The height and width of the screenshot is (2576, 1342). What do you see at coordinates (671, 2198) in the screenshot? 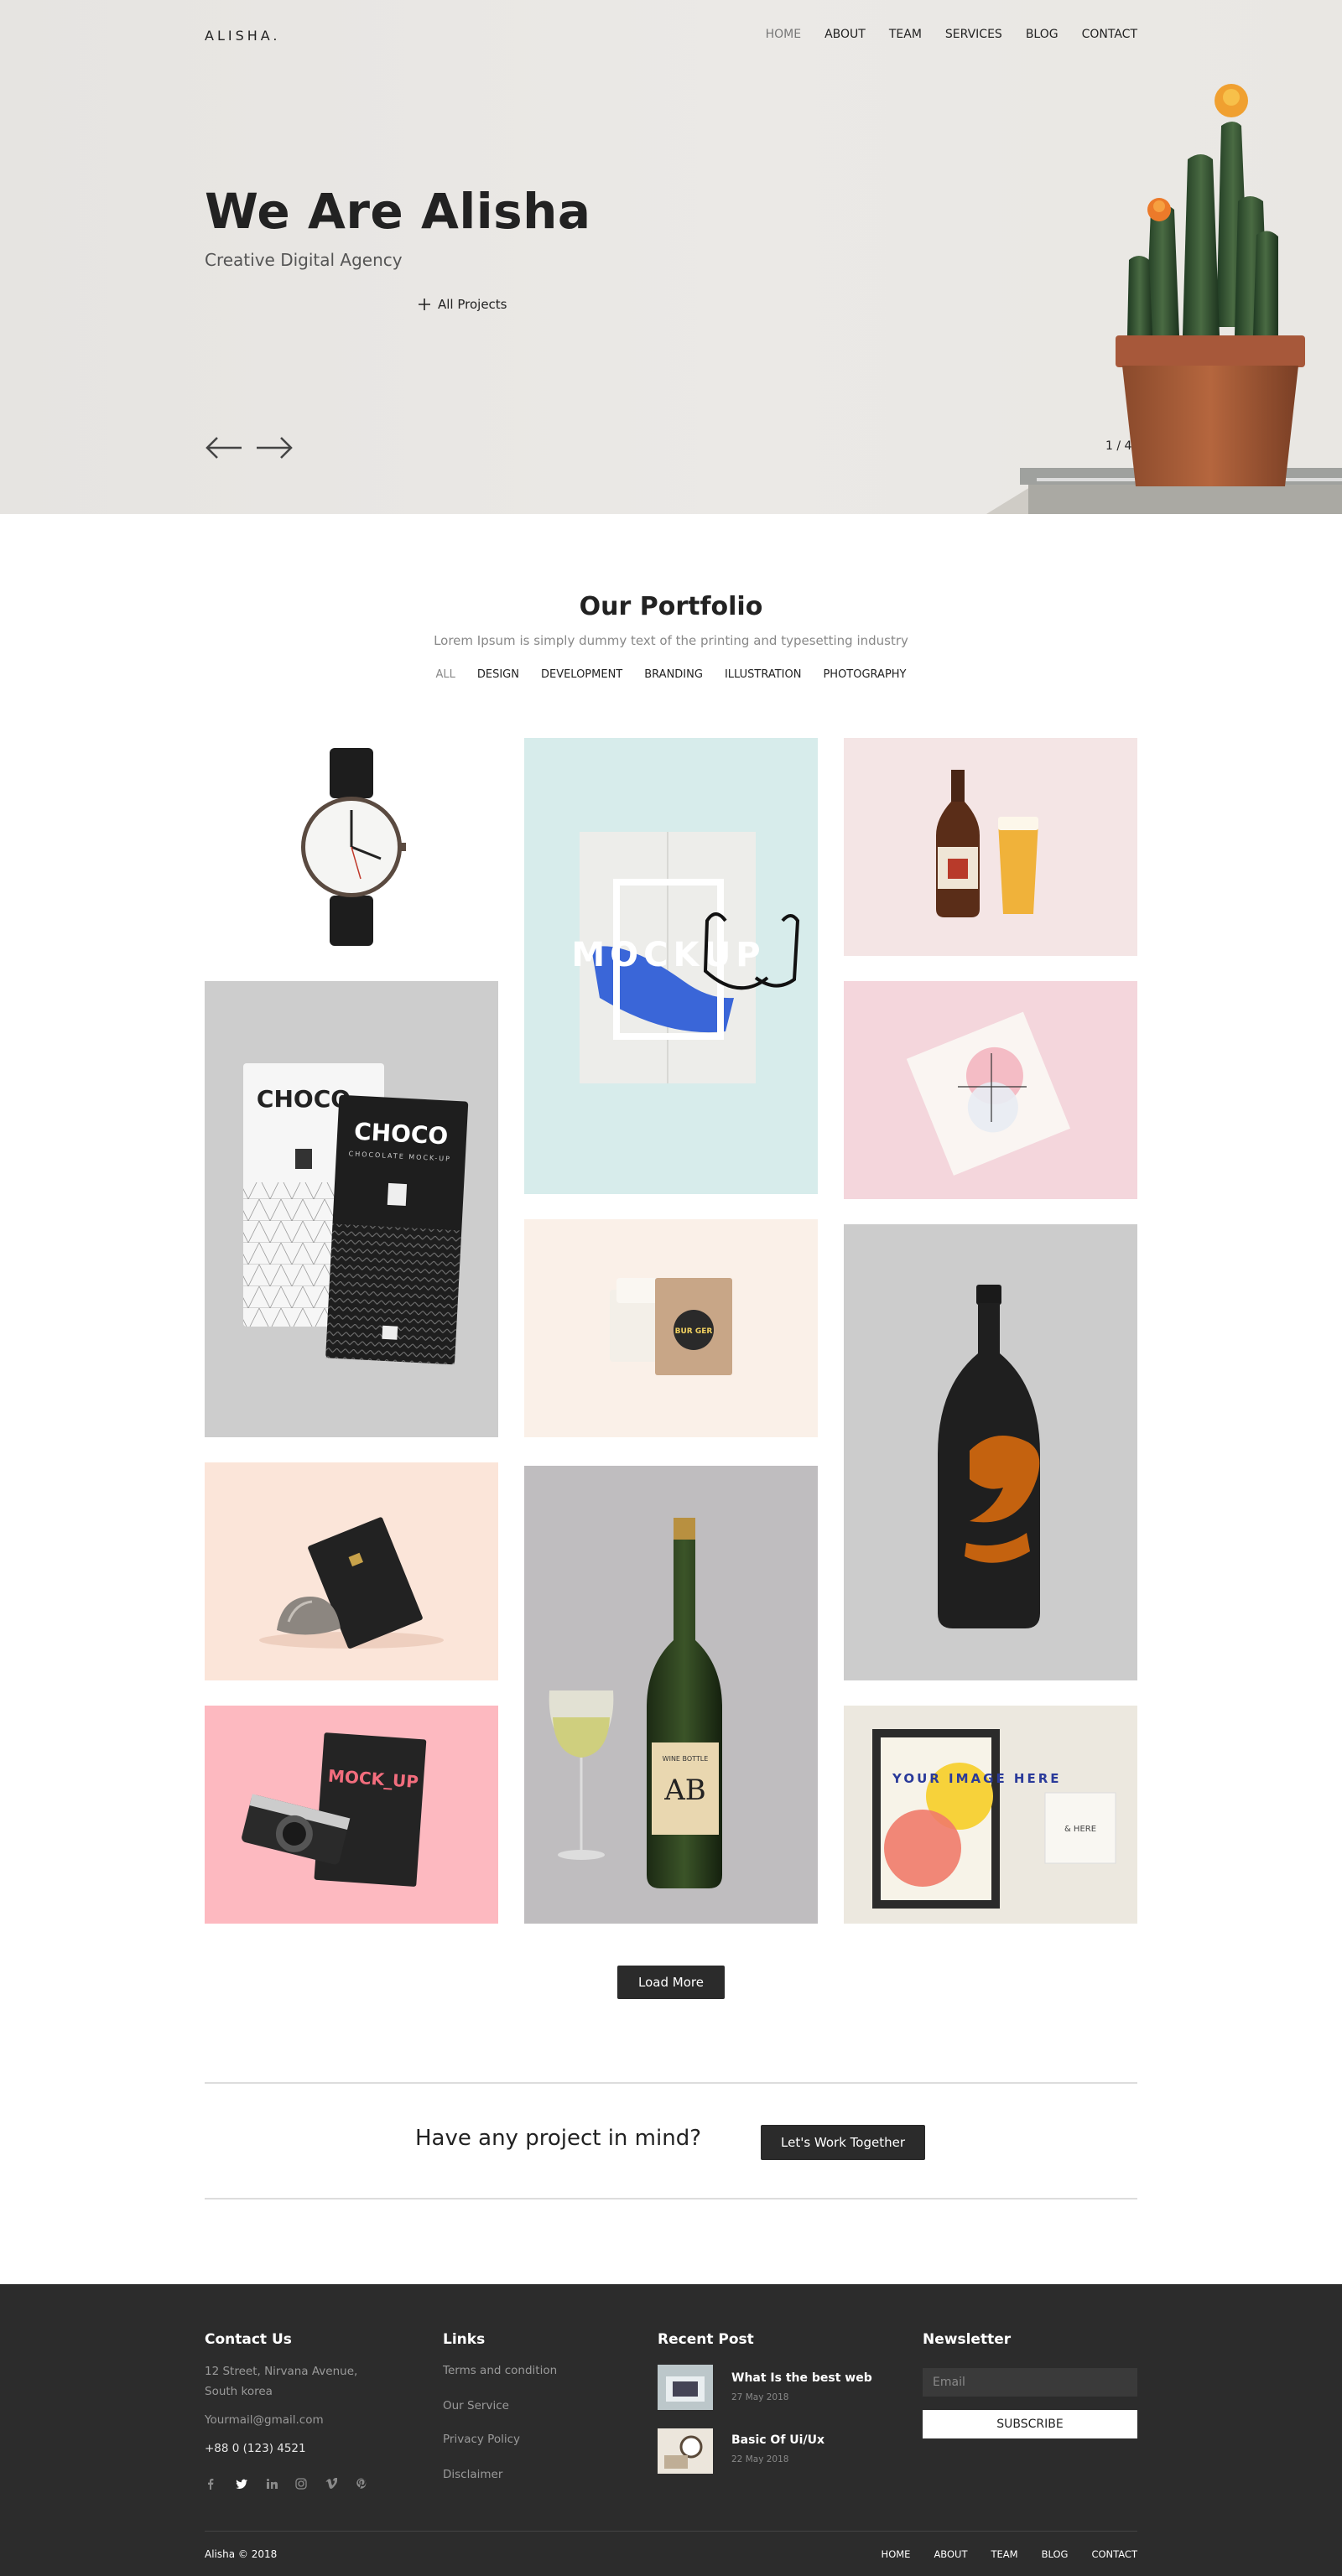
I see `cta-divider-bottom` at bounding box center [671, 2198].